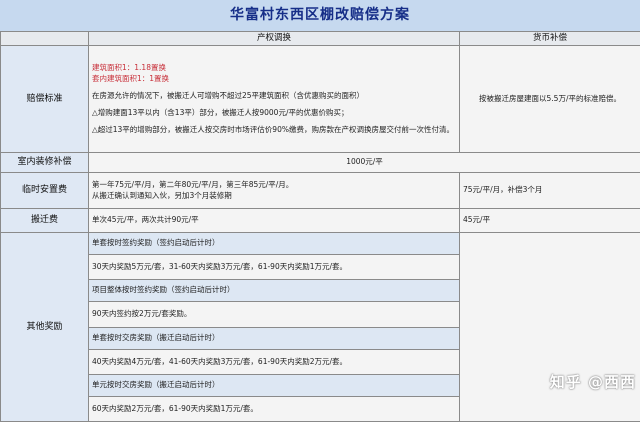 The height and width of the screenshot is (422, 640). What do you see at coordinates (550, 327) in the screenshot?
I see `rewards-cash-cell` at bounding box center [550, 327].